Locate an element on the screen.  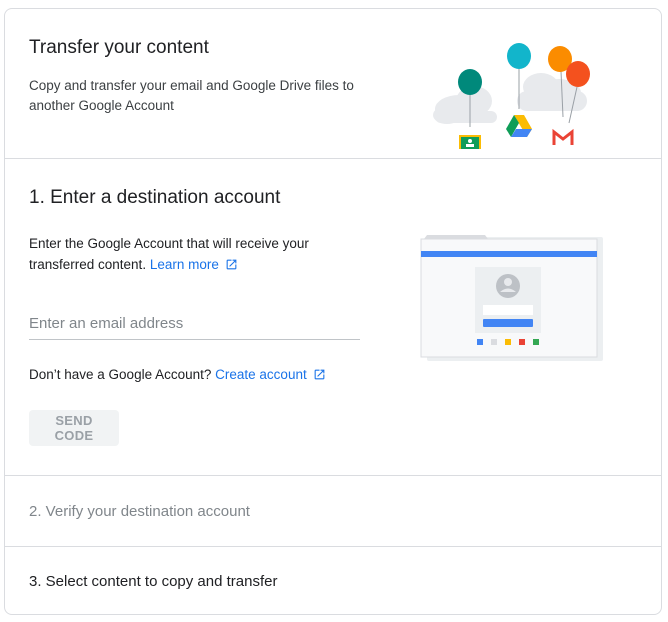
user-avatar-icon is located at coordinates (508, 286).